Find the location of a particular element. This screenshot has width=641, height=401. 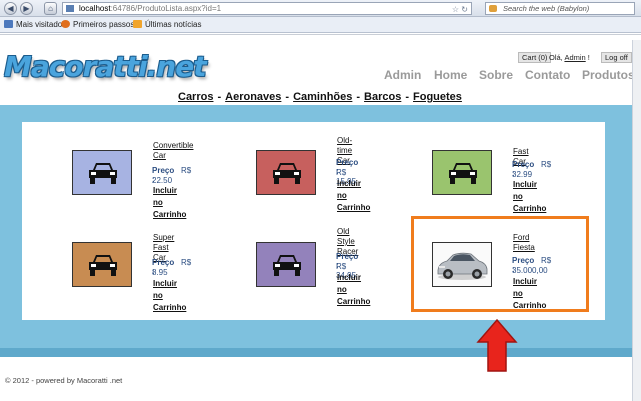

menu-item-admin: Admin is located at coordinates (402, 75).